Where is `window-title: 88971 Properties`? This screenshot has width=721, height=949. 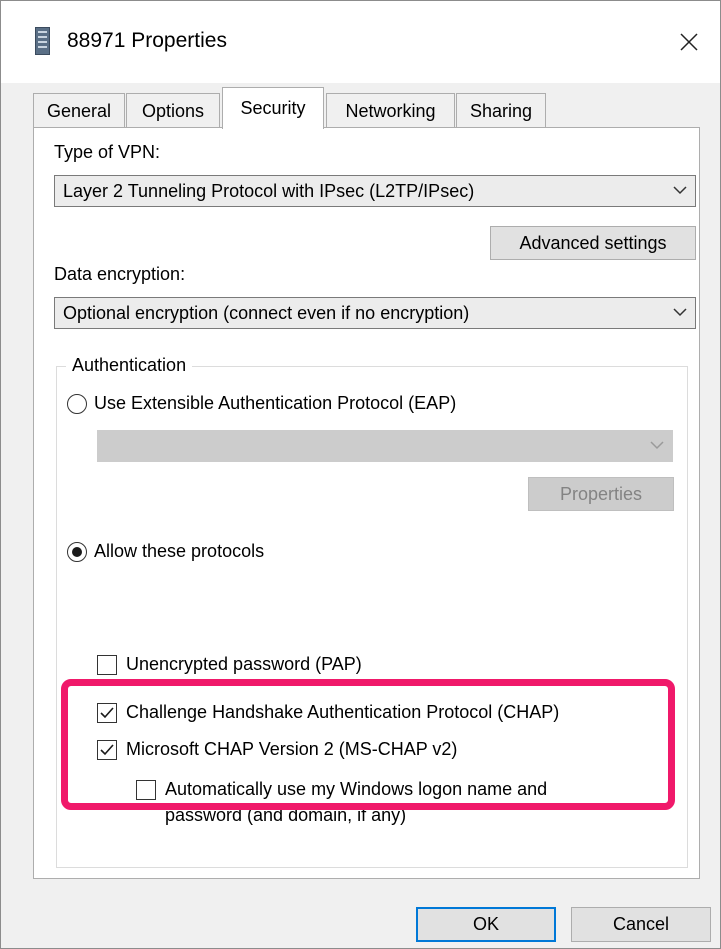
window-title: 88971 Properties is located at coordinates (147, 40).